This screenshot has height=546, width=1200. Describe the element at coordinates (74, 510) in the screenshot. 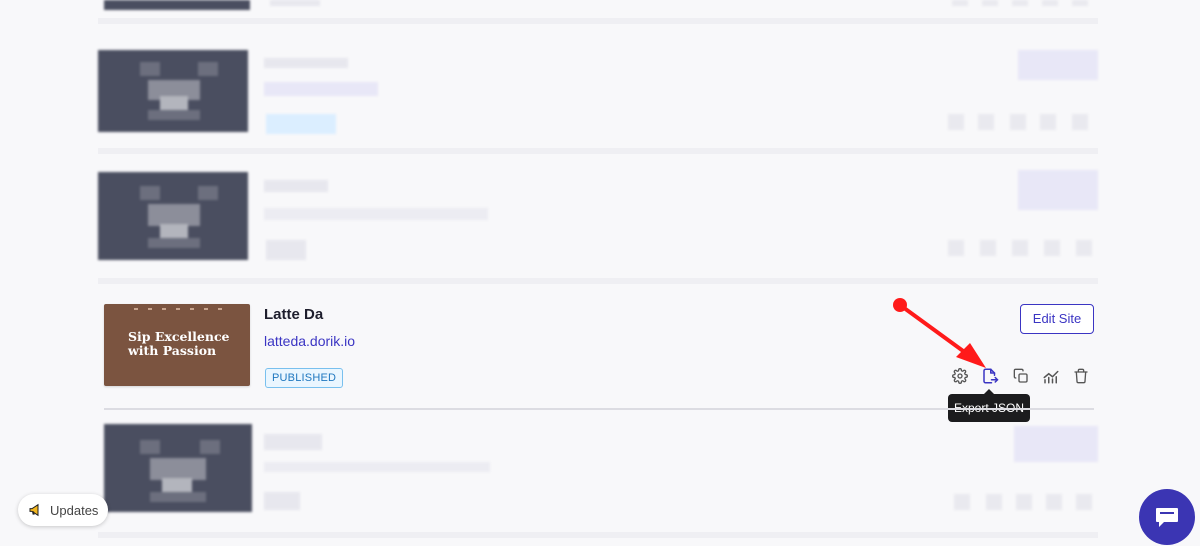

I see `updates-label: Updates` at that location.